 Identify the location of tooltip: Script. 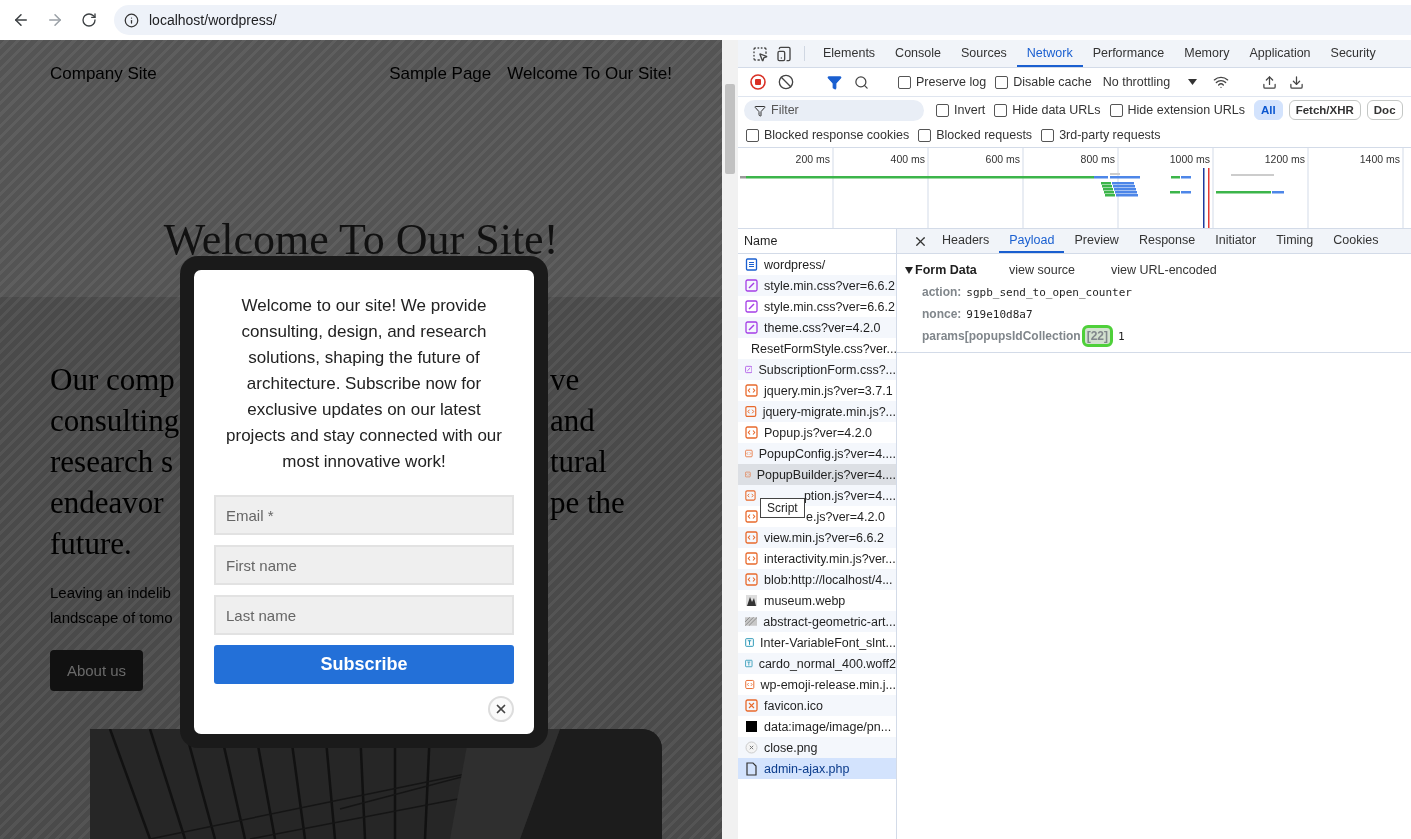
(782, 508).